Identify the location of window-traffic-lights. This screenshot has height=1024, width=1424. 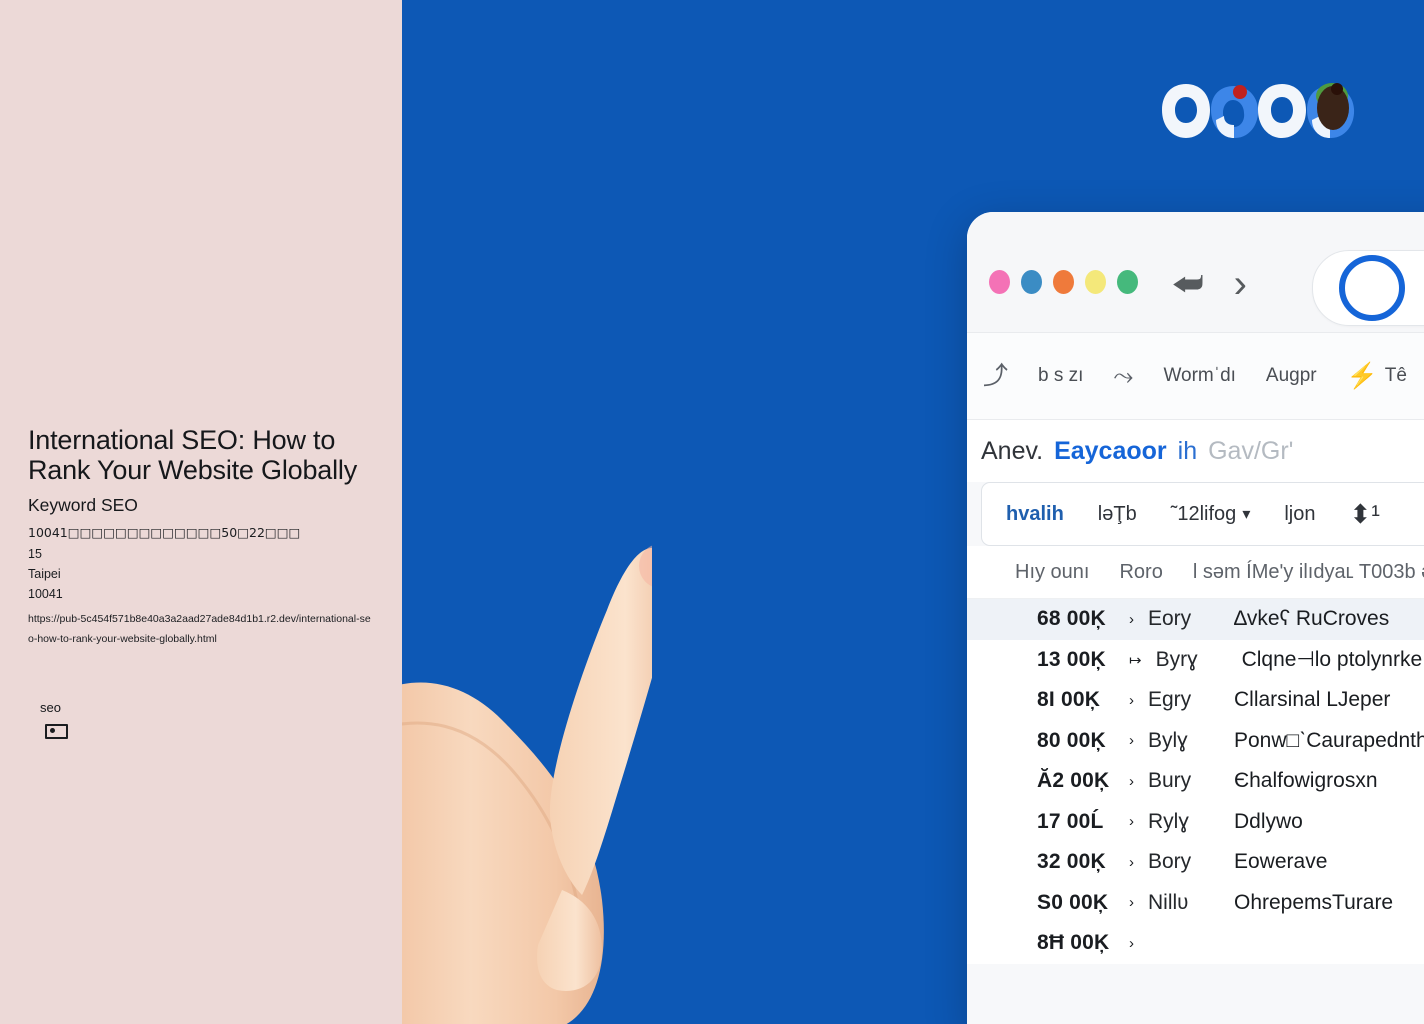
(1063, 282).